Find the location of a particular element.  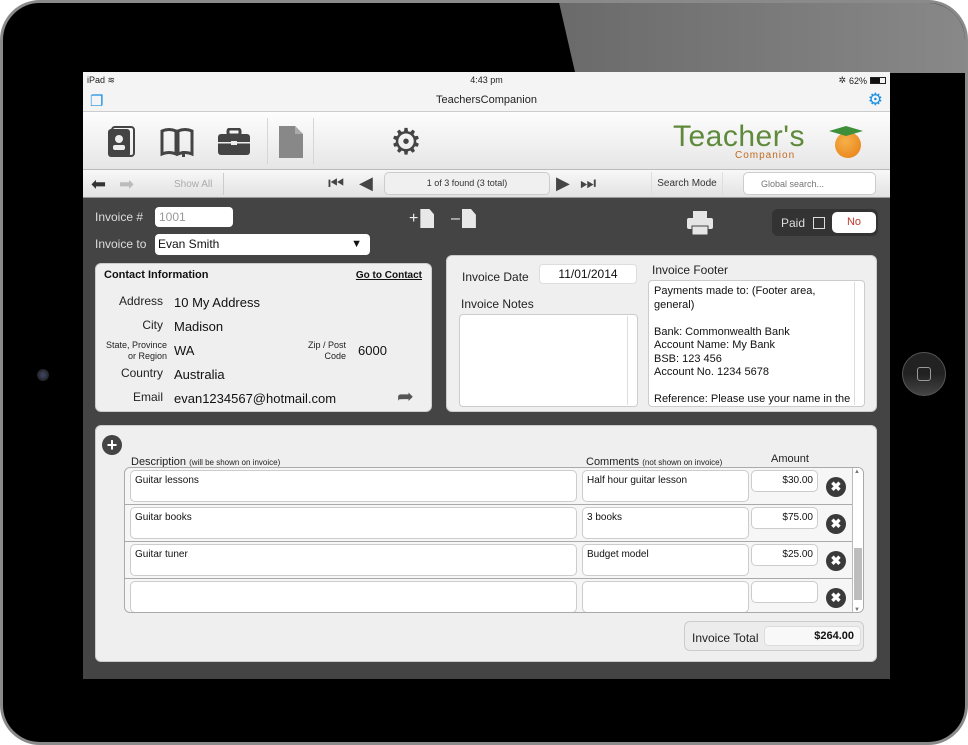

invoice-to-dropdown: Evan Smith ▼ is located at coordinates (262, 244).